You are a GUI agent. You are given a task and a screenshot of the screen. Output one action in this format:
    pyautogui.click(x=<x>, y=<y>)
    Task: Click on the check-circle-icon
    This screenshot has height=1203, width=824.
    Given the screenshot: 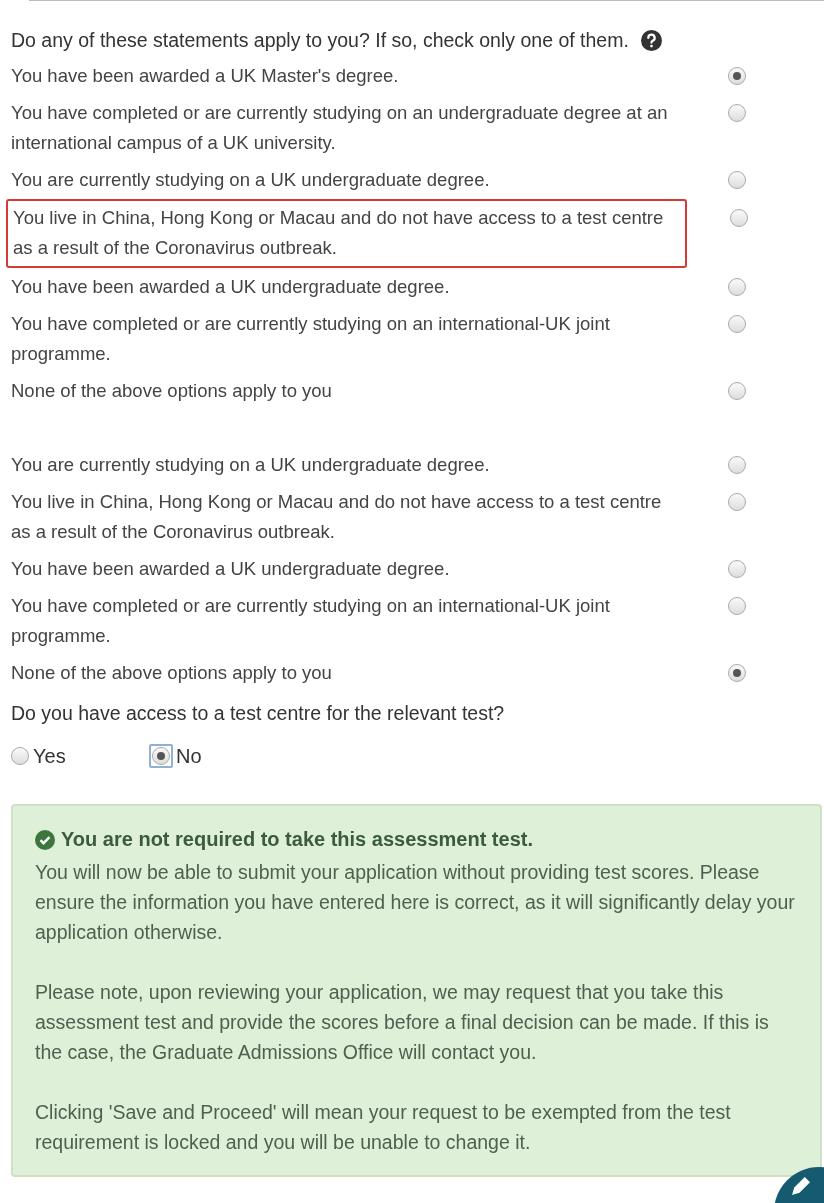 What is the action you would take?
    pyautogui.click(x=45, y=839)
    